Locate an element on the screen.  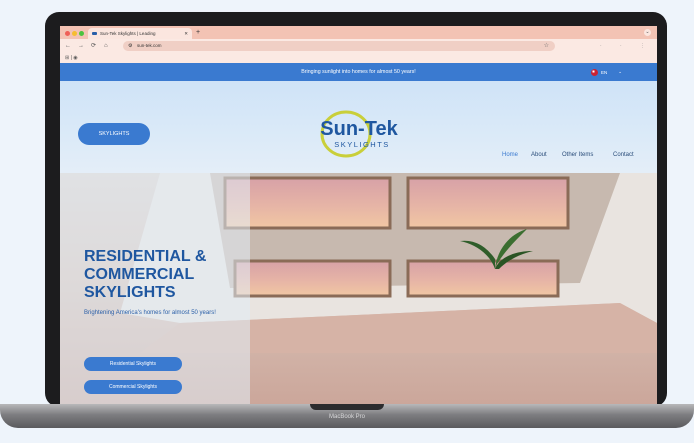
address-bar: ⚙ sun-tek.com ☆ is located at coordinates (339, 46).